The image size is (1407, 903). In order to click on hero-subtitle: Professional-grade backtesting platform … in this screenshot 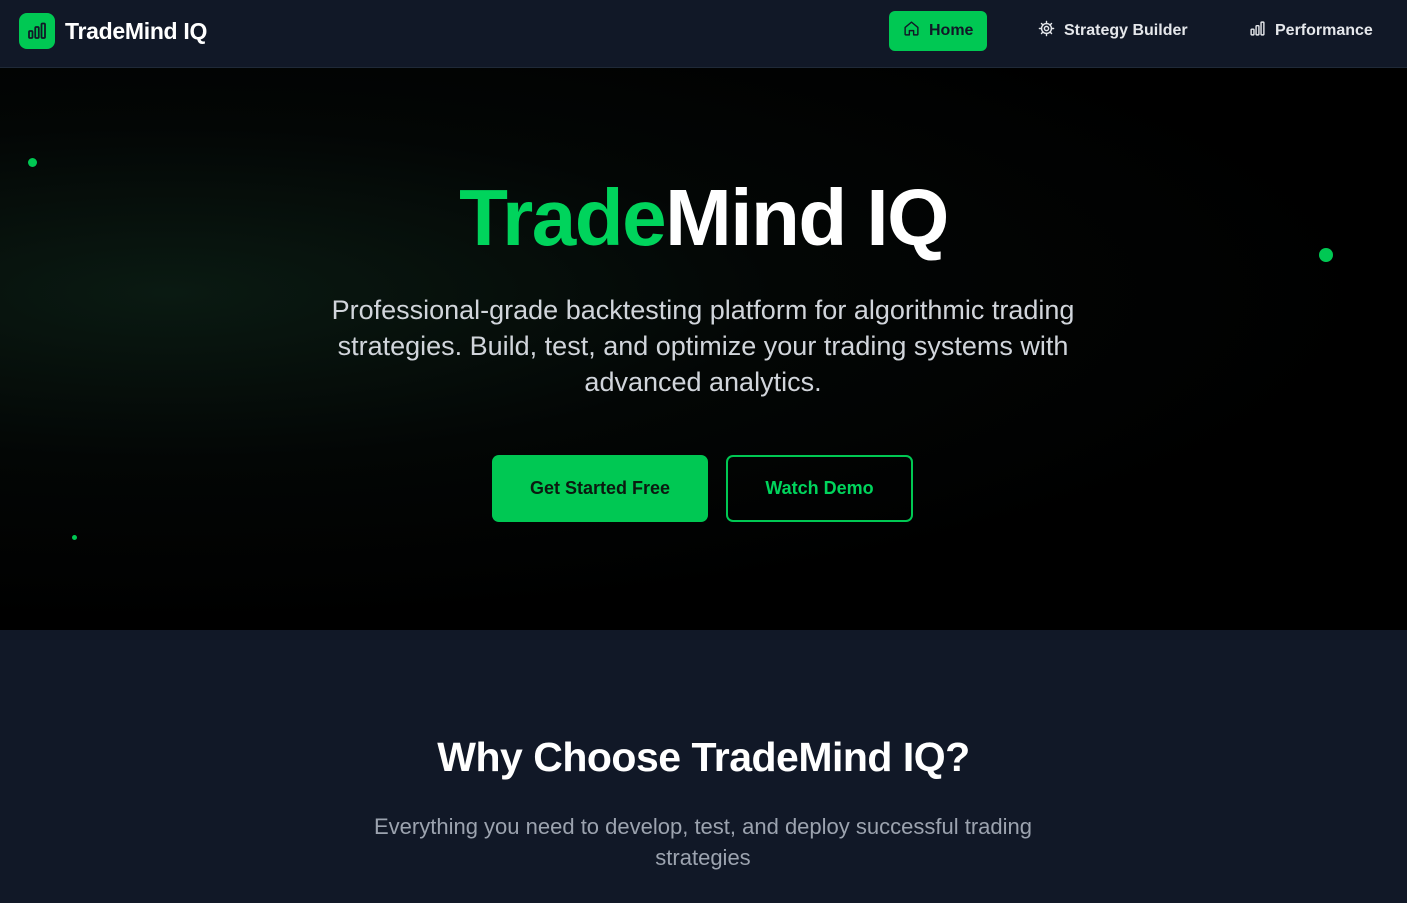, I will do `click(703, 346)`.